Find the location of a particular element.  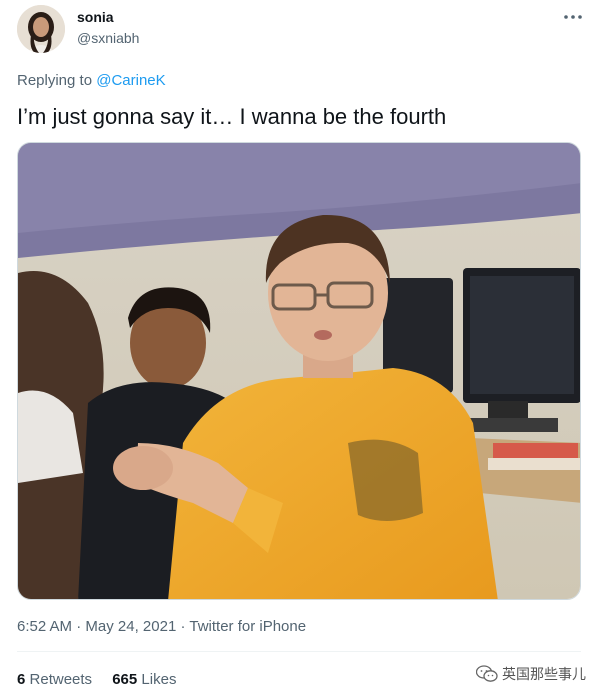

author-name: sonia is located at coordinates (95, 17).